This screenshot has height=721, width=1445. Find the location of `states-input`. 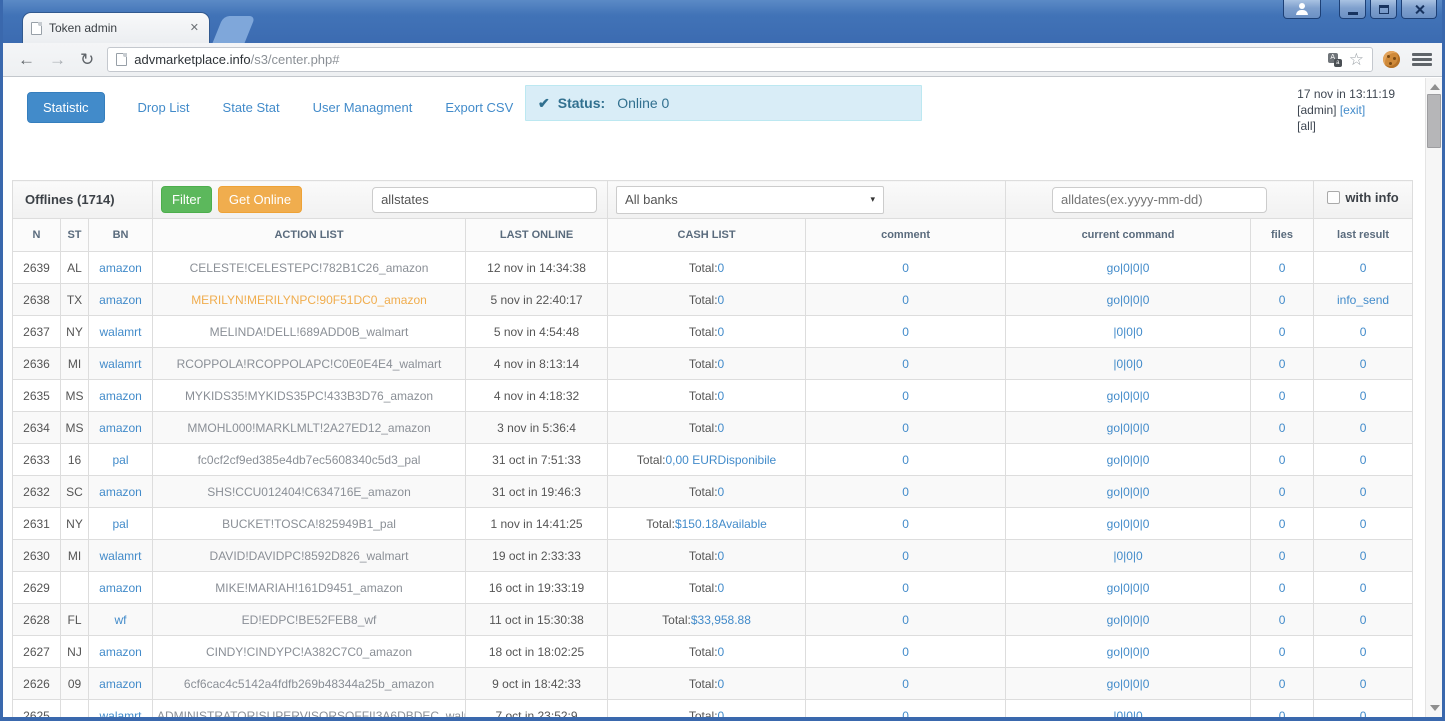

states-input is located at coordinates (485, 199).